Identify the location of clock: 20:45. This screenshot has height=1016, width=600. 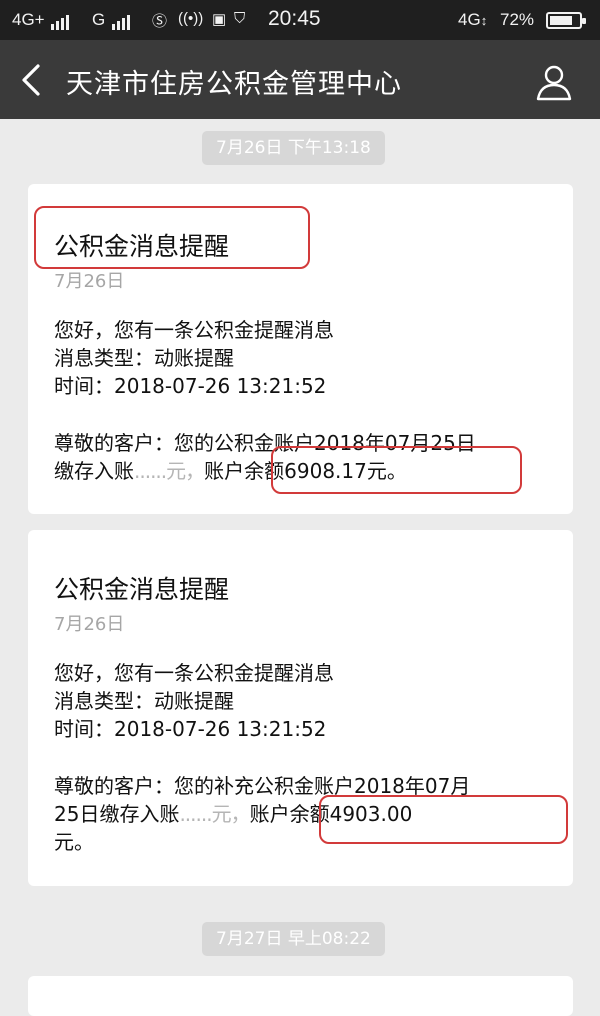
(294, 18).